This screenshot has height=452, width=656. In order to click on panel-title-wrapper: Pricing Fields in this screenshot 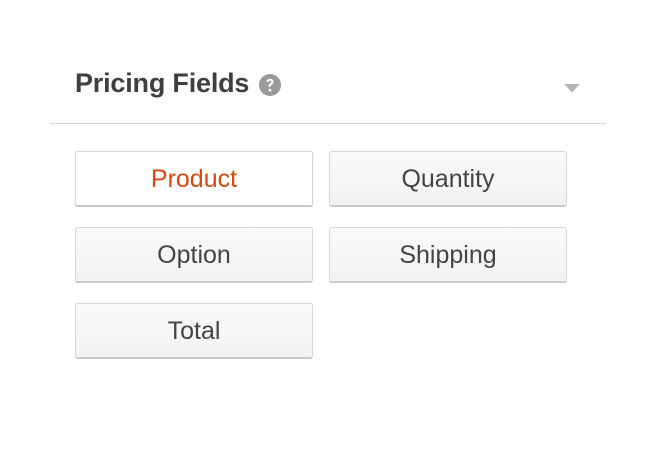, I will do `click(178, 83)`.